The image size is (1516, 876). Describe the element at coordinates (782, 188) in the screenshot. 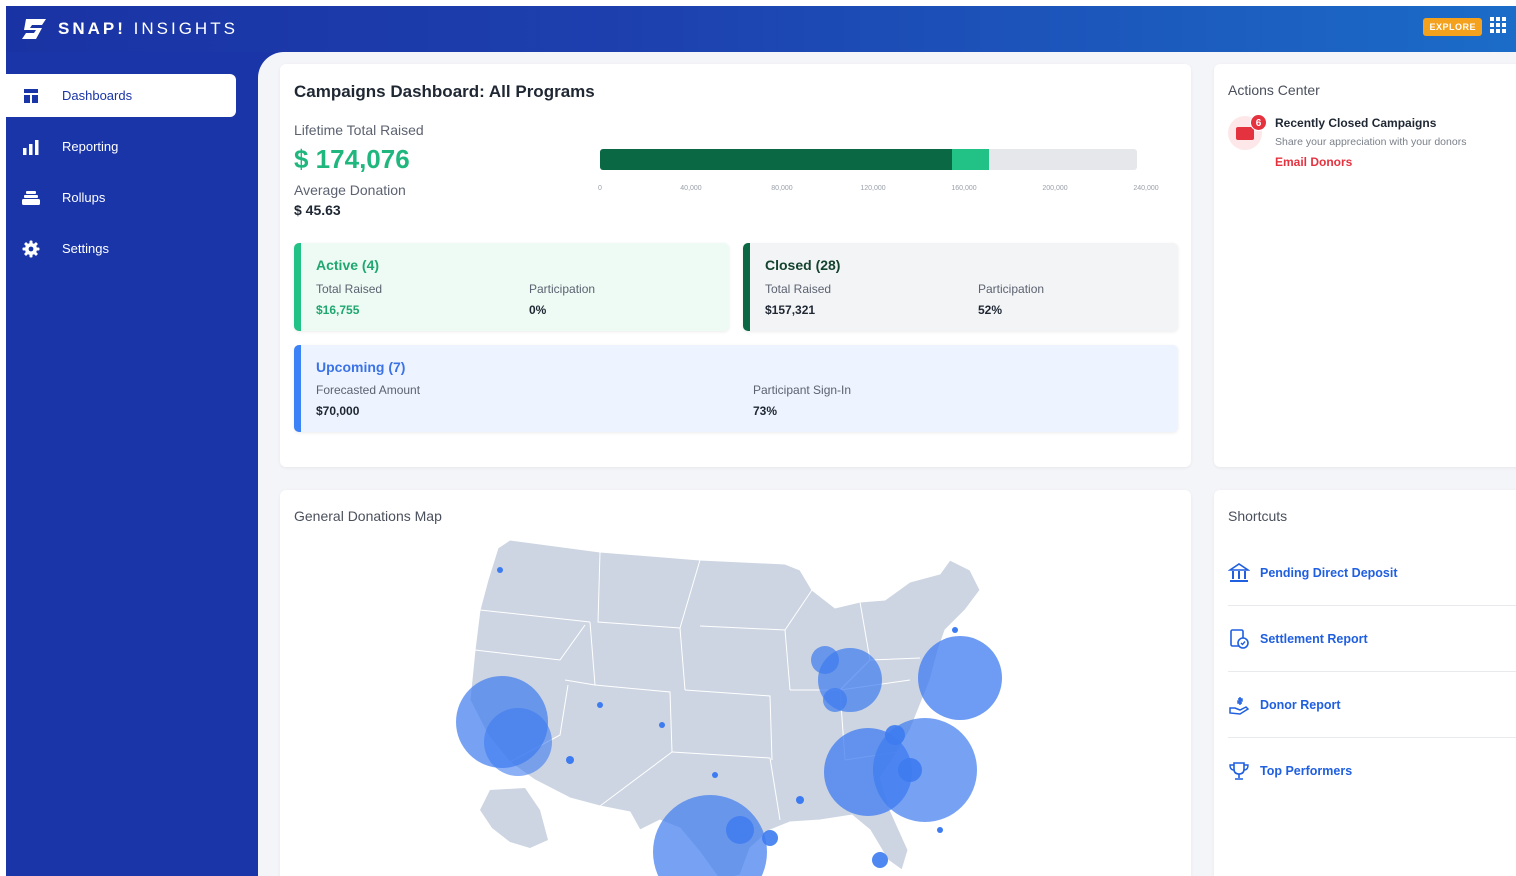

I see `axis-tick-label: 80,000` at that location.